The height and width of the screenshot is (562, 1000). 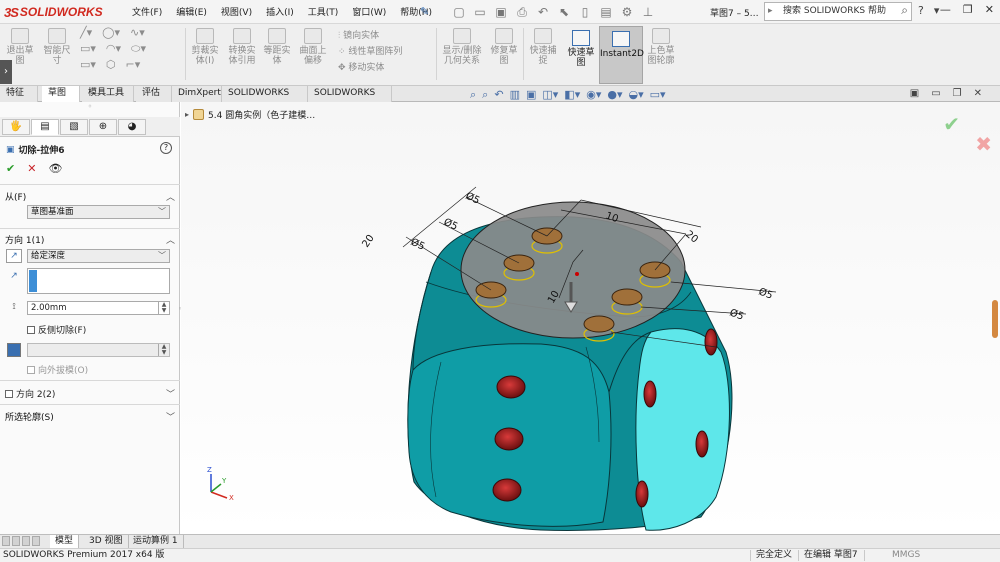 I want to click on tab-model: 模型, so click(x=65, y=541).